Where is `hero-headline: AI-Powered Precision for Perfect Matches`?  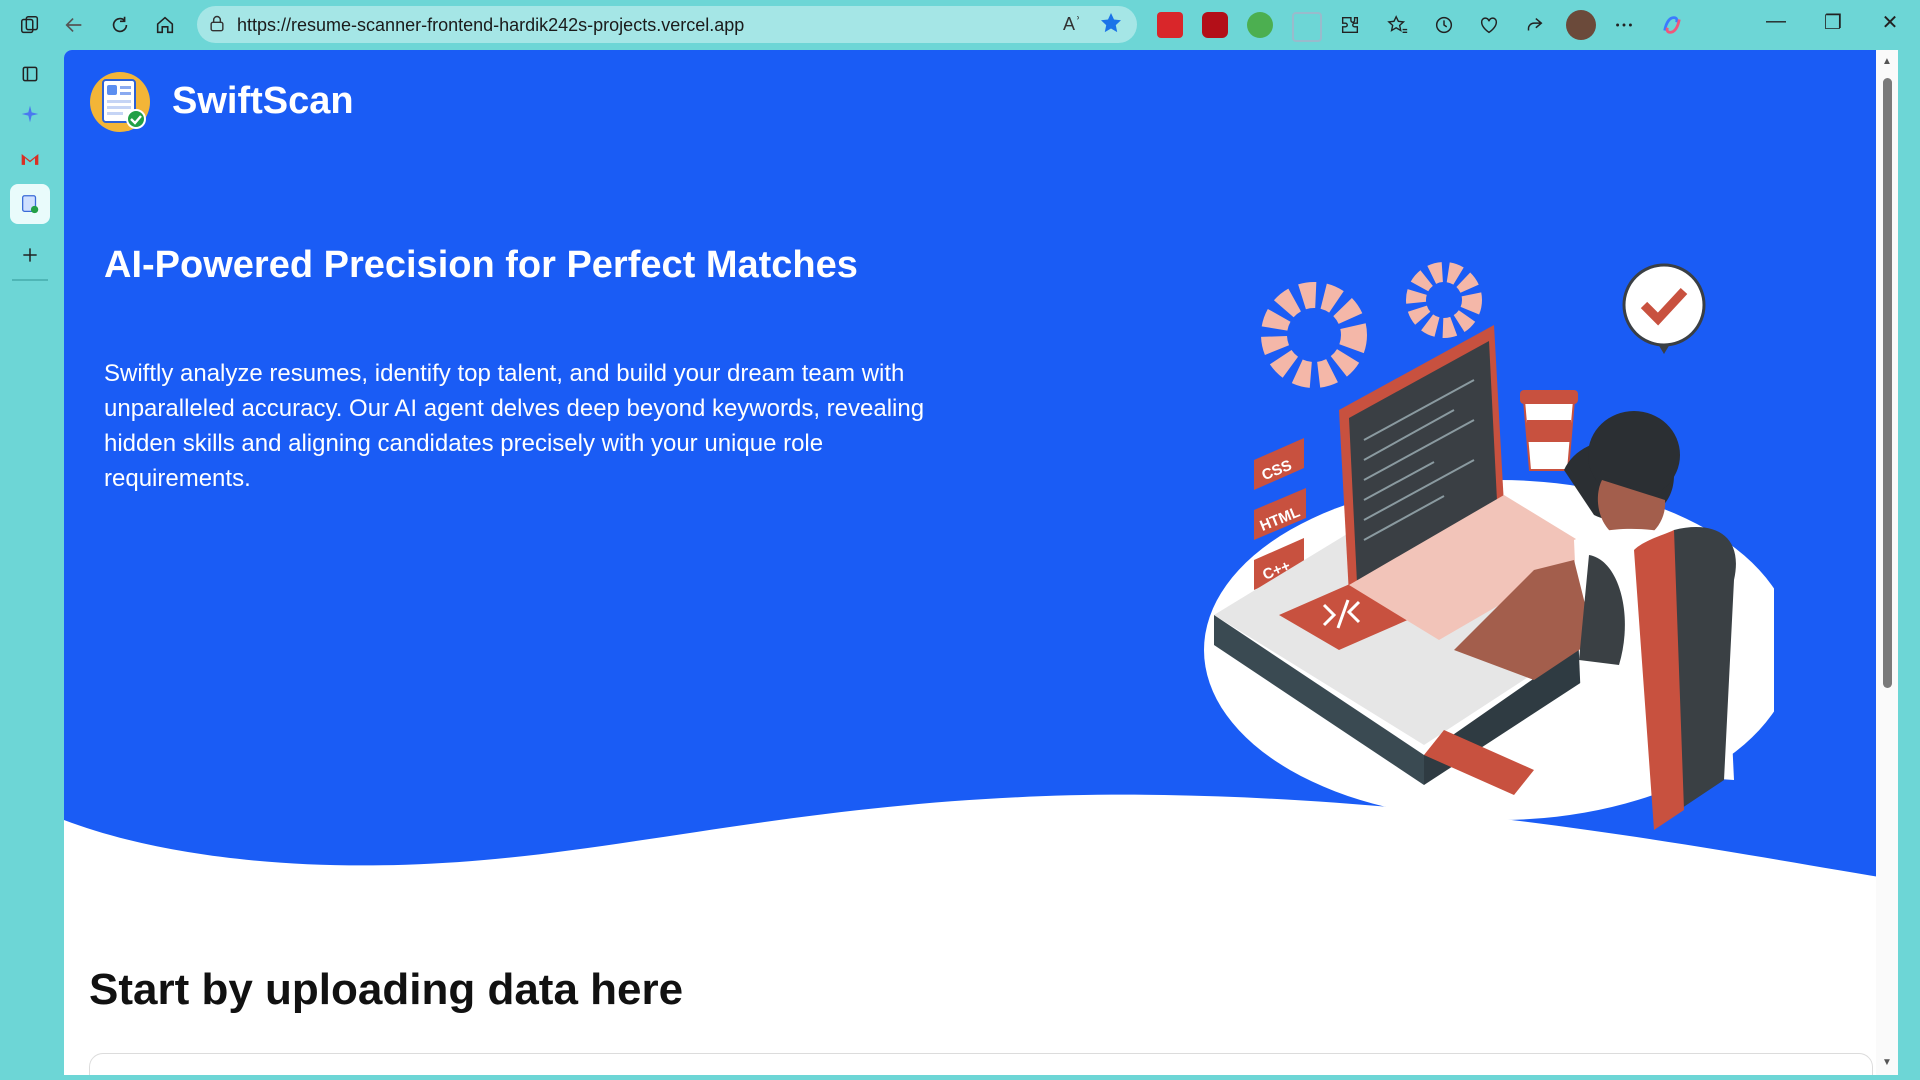 hero-headline: AI-Powered Precision for Perfect Matches is located at coordinates (481, 265).